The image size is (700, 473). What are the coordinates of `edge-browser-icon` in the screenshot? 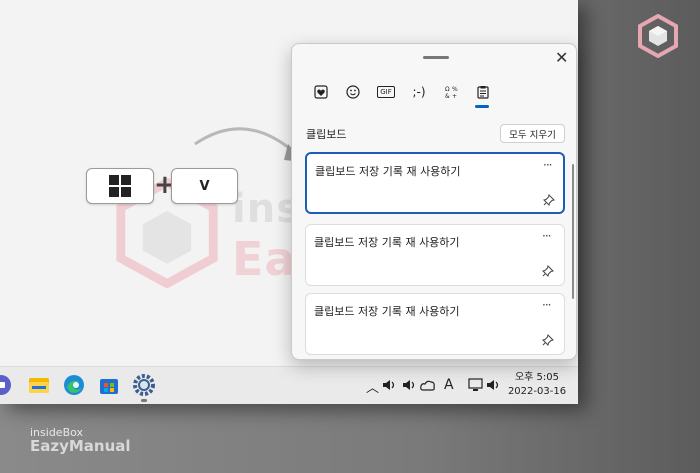 It's located at (74, 385).